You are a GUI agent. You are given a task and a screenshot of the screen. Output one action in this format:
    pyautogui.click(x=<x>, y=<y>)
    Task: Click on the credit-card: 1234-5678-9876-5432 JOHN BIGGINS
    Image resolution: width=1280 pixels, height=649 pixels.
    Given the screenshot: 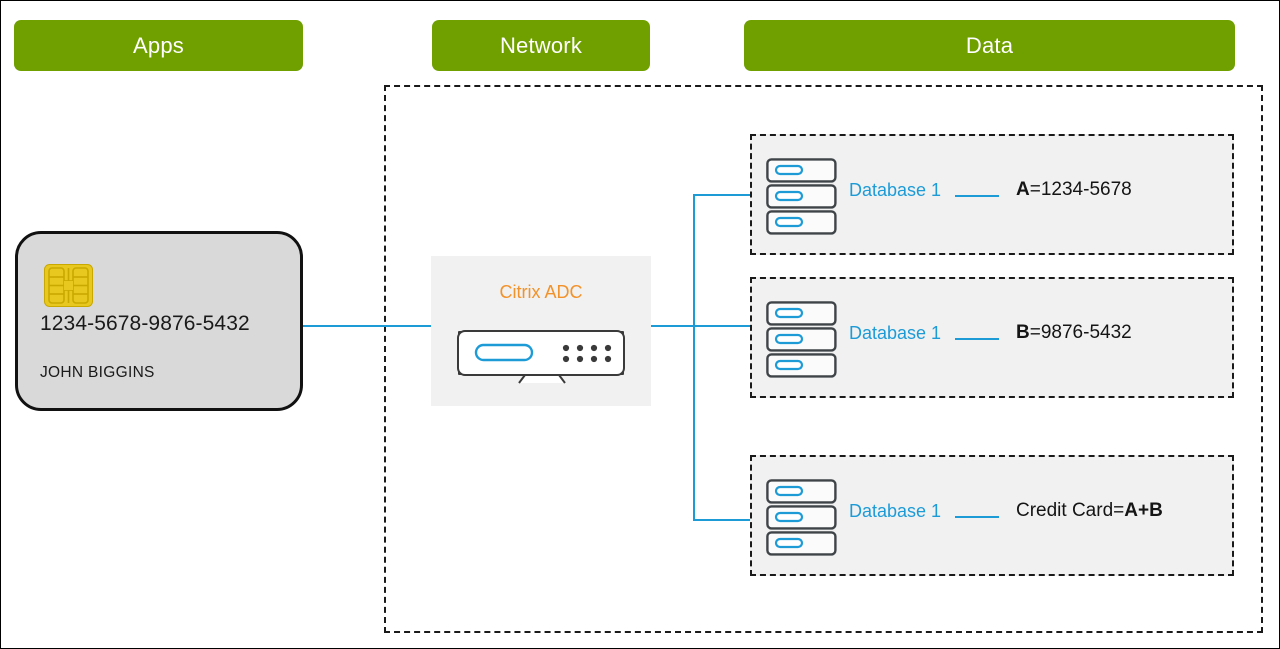 What is the action you would take?
    pyautogui.click(x=159, y=321)
    